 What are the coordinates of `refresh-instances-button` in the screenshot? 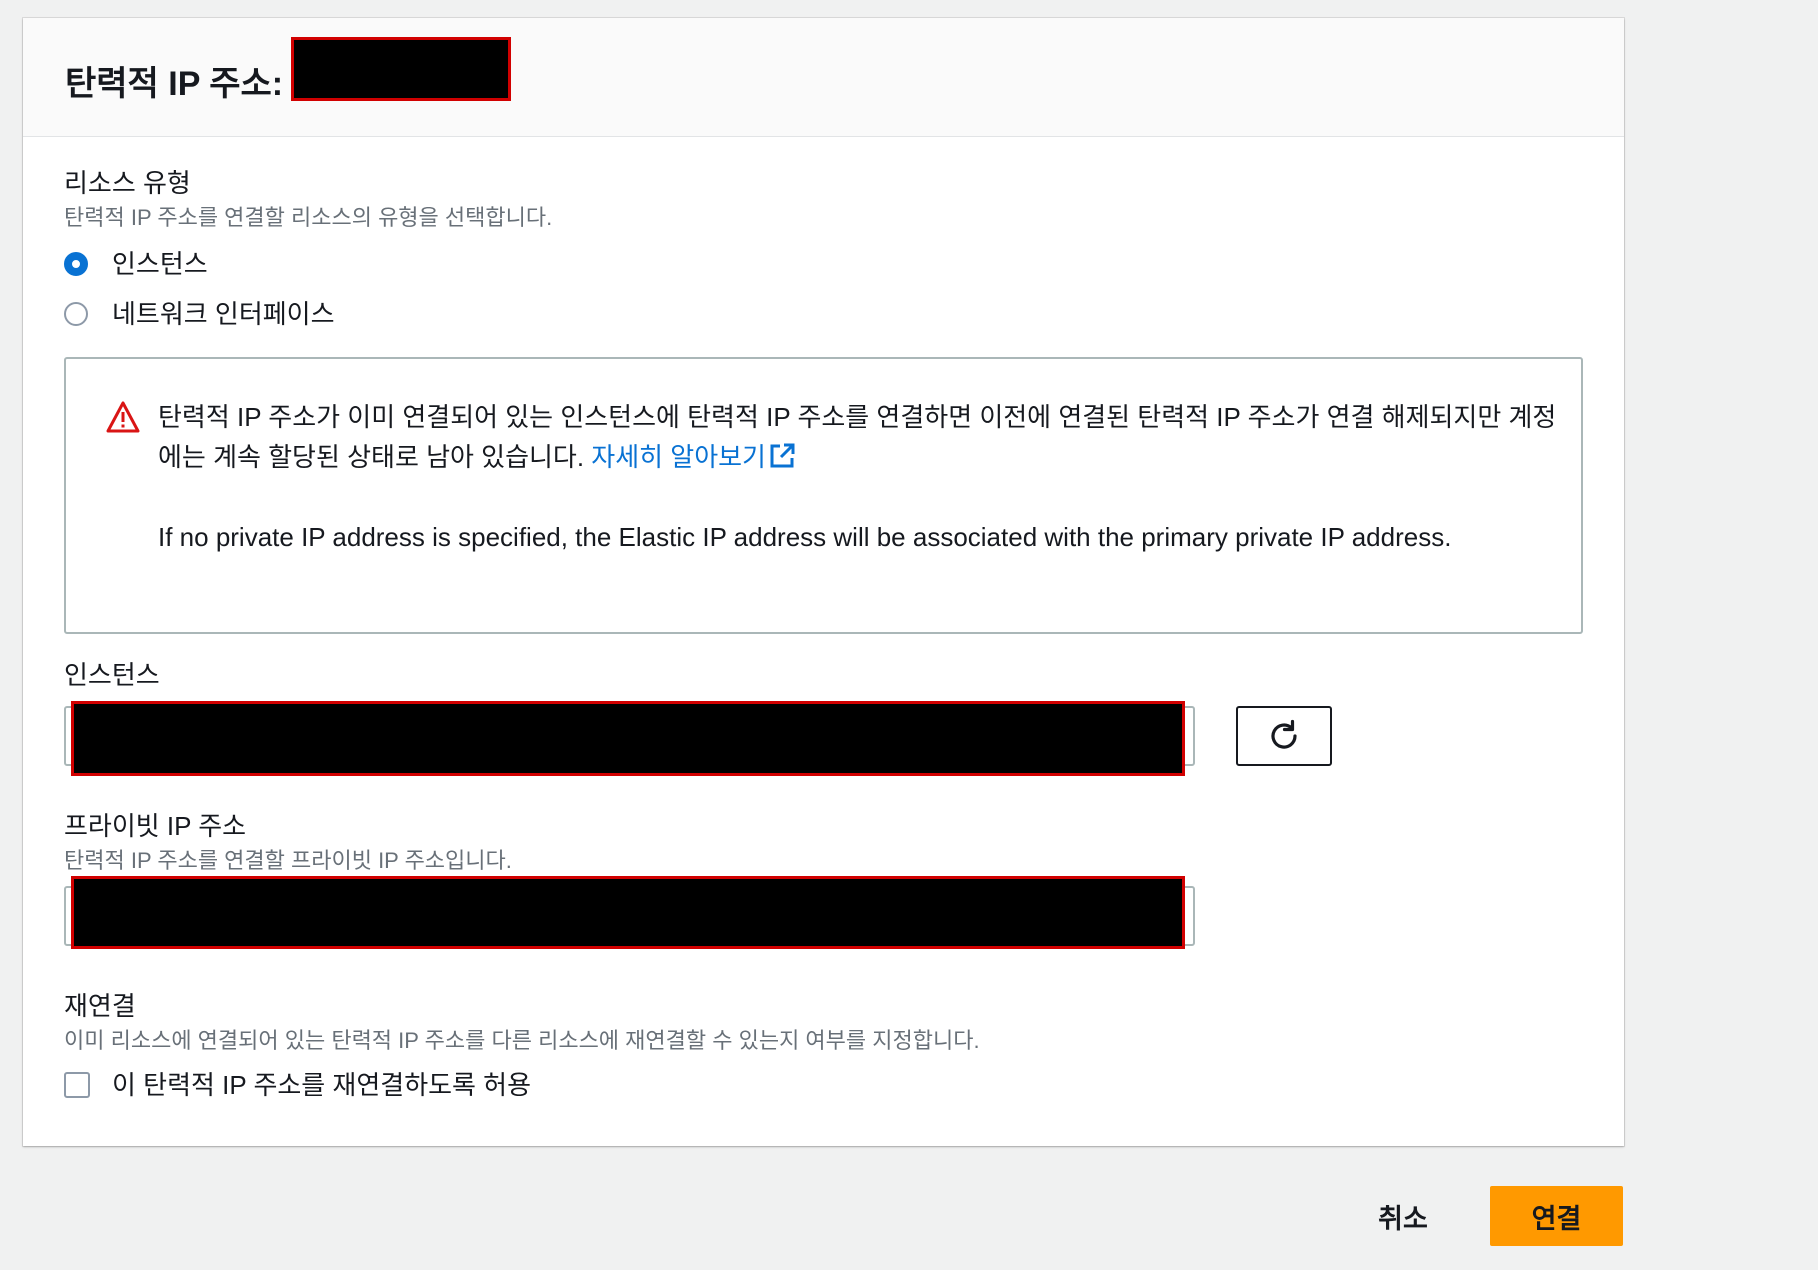 It's located at (1284, 736).